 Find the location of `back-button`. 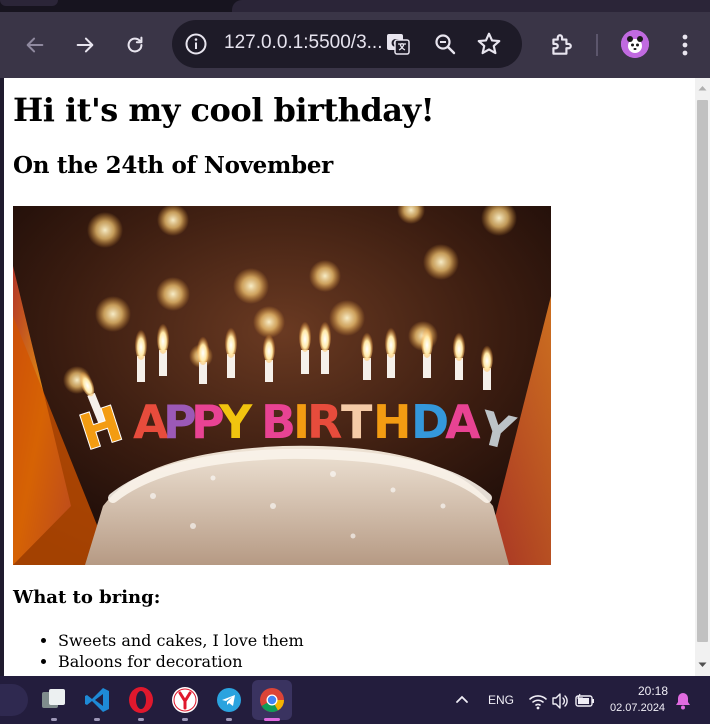

back-button is located at coordinates (35, 45).